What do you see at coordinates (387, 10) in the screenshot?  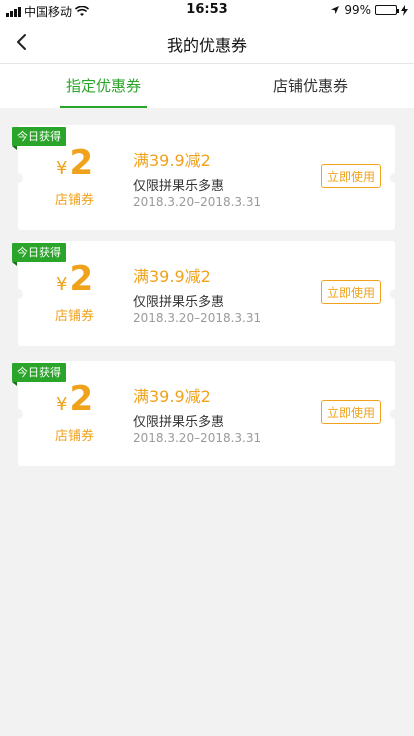 I see `battery-icon` at bounding box center [387, 10].